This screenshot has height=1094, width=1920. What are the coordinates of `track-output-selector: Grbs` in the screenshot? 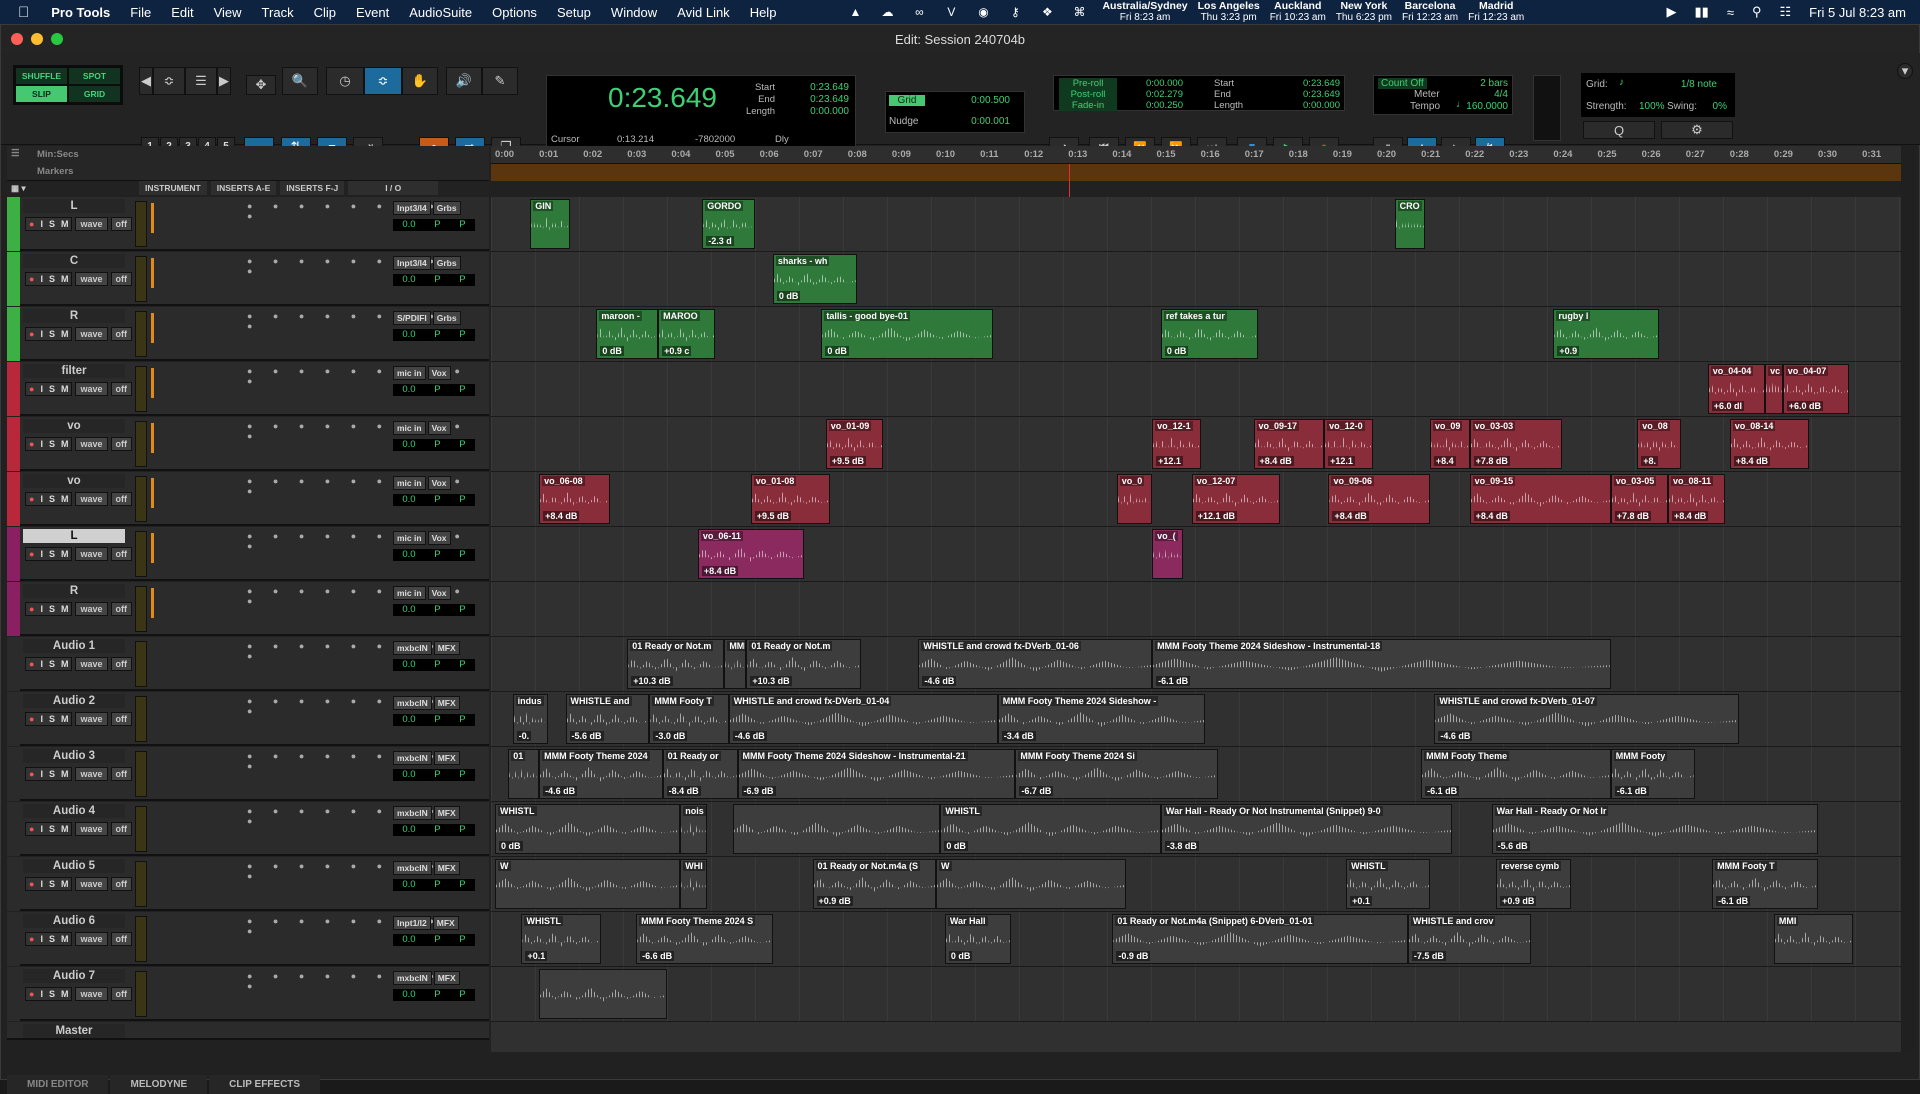 It's located at (446, 263).